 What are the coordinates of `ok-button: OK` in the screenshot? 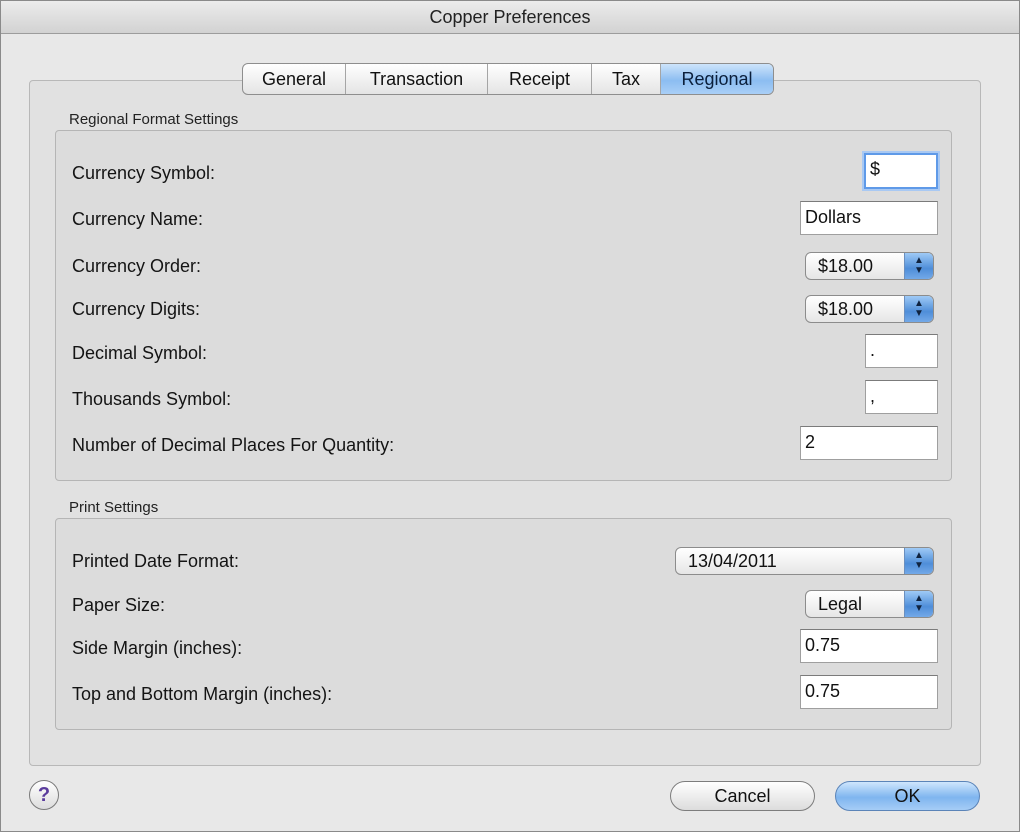 It's located at (907, 796).